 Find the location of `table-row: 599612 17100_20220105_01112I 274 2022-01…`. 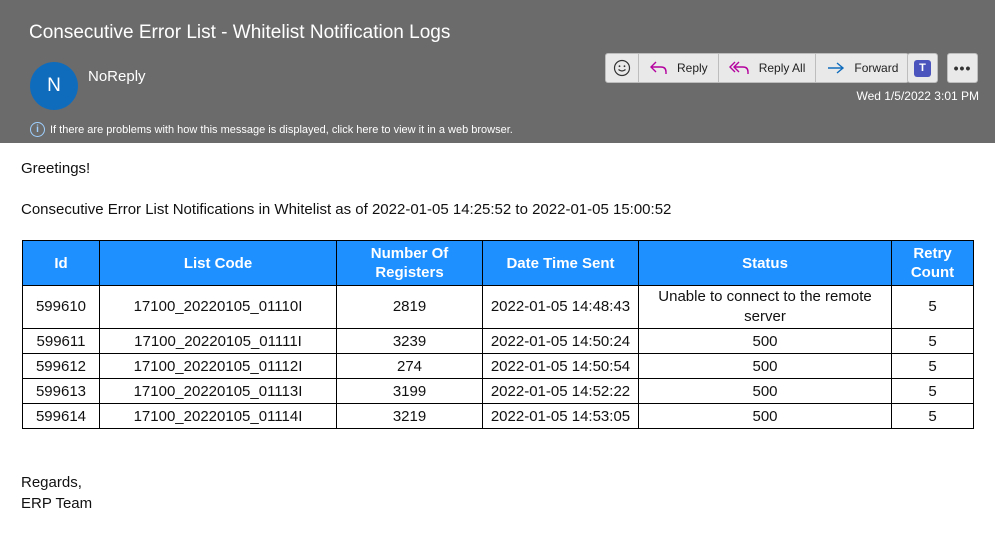

table-row: 599612 17100_20220105_01112I 274 2022-01… is located at coordinates (498, 366).